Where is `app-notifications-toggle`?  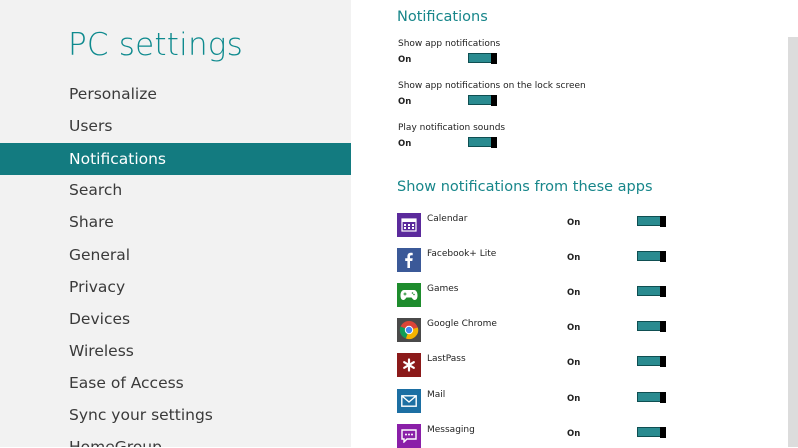
app-notifications-toggle is located at coordinates (482, 58).